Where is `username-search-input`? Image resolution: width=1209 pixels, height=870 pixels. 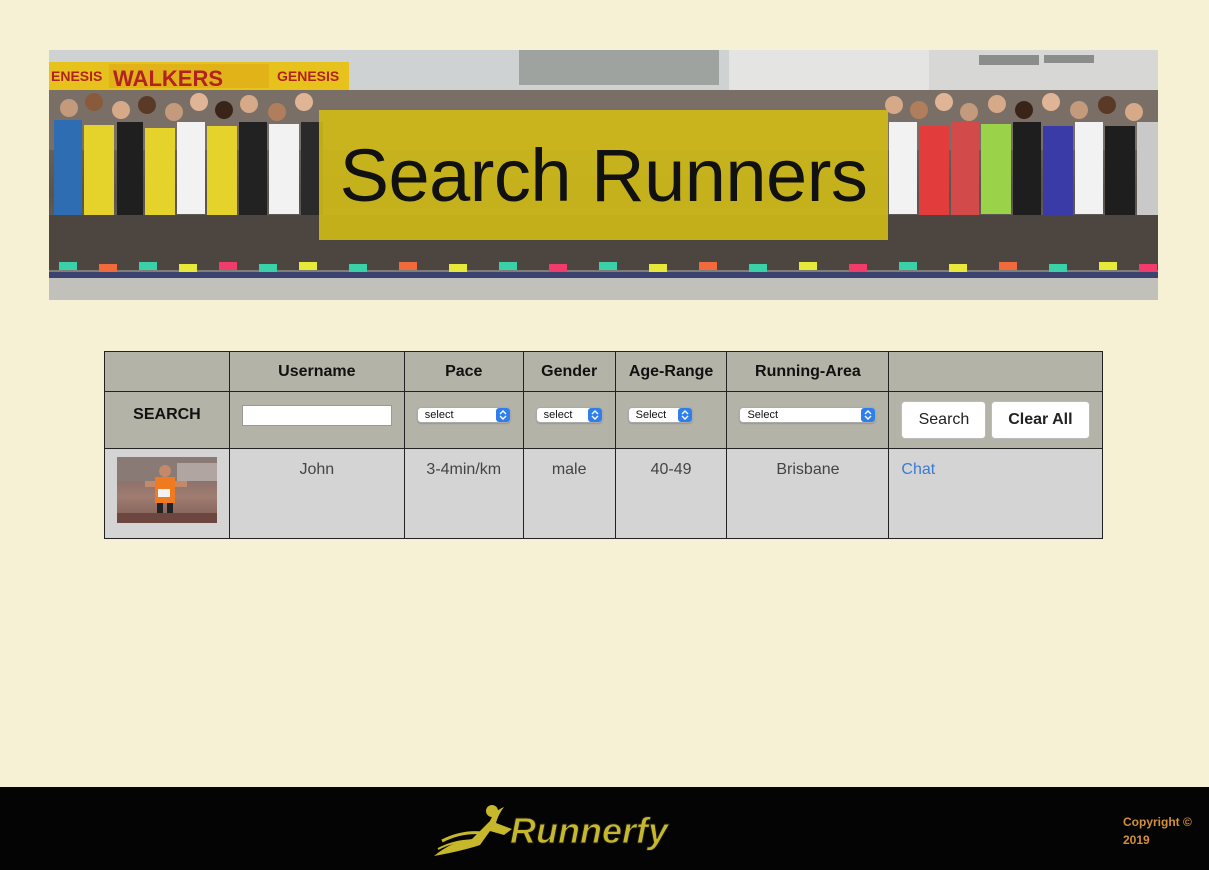 username-search-input is located at coordinates (316, 415).